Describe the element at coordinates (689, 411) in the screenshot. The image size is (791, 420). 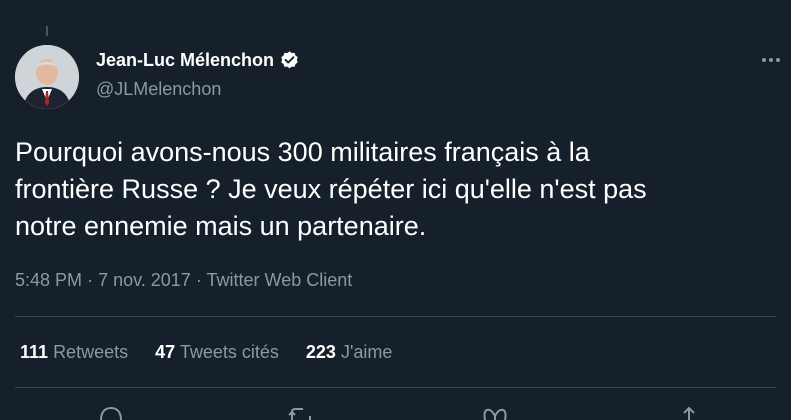
I see `share-icon` at that location.